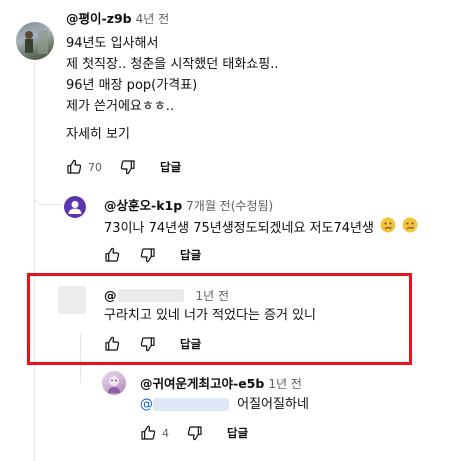 The height and width of the screenshot is (461, 470). What do you see at coordinates (285, 384) in the screenshot?
I see `comment-time: 1년 전` at bounding box center [285, 384].